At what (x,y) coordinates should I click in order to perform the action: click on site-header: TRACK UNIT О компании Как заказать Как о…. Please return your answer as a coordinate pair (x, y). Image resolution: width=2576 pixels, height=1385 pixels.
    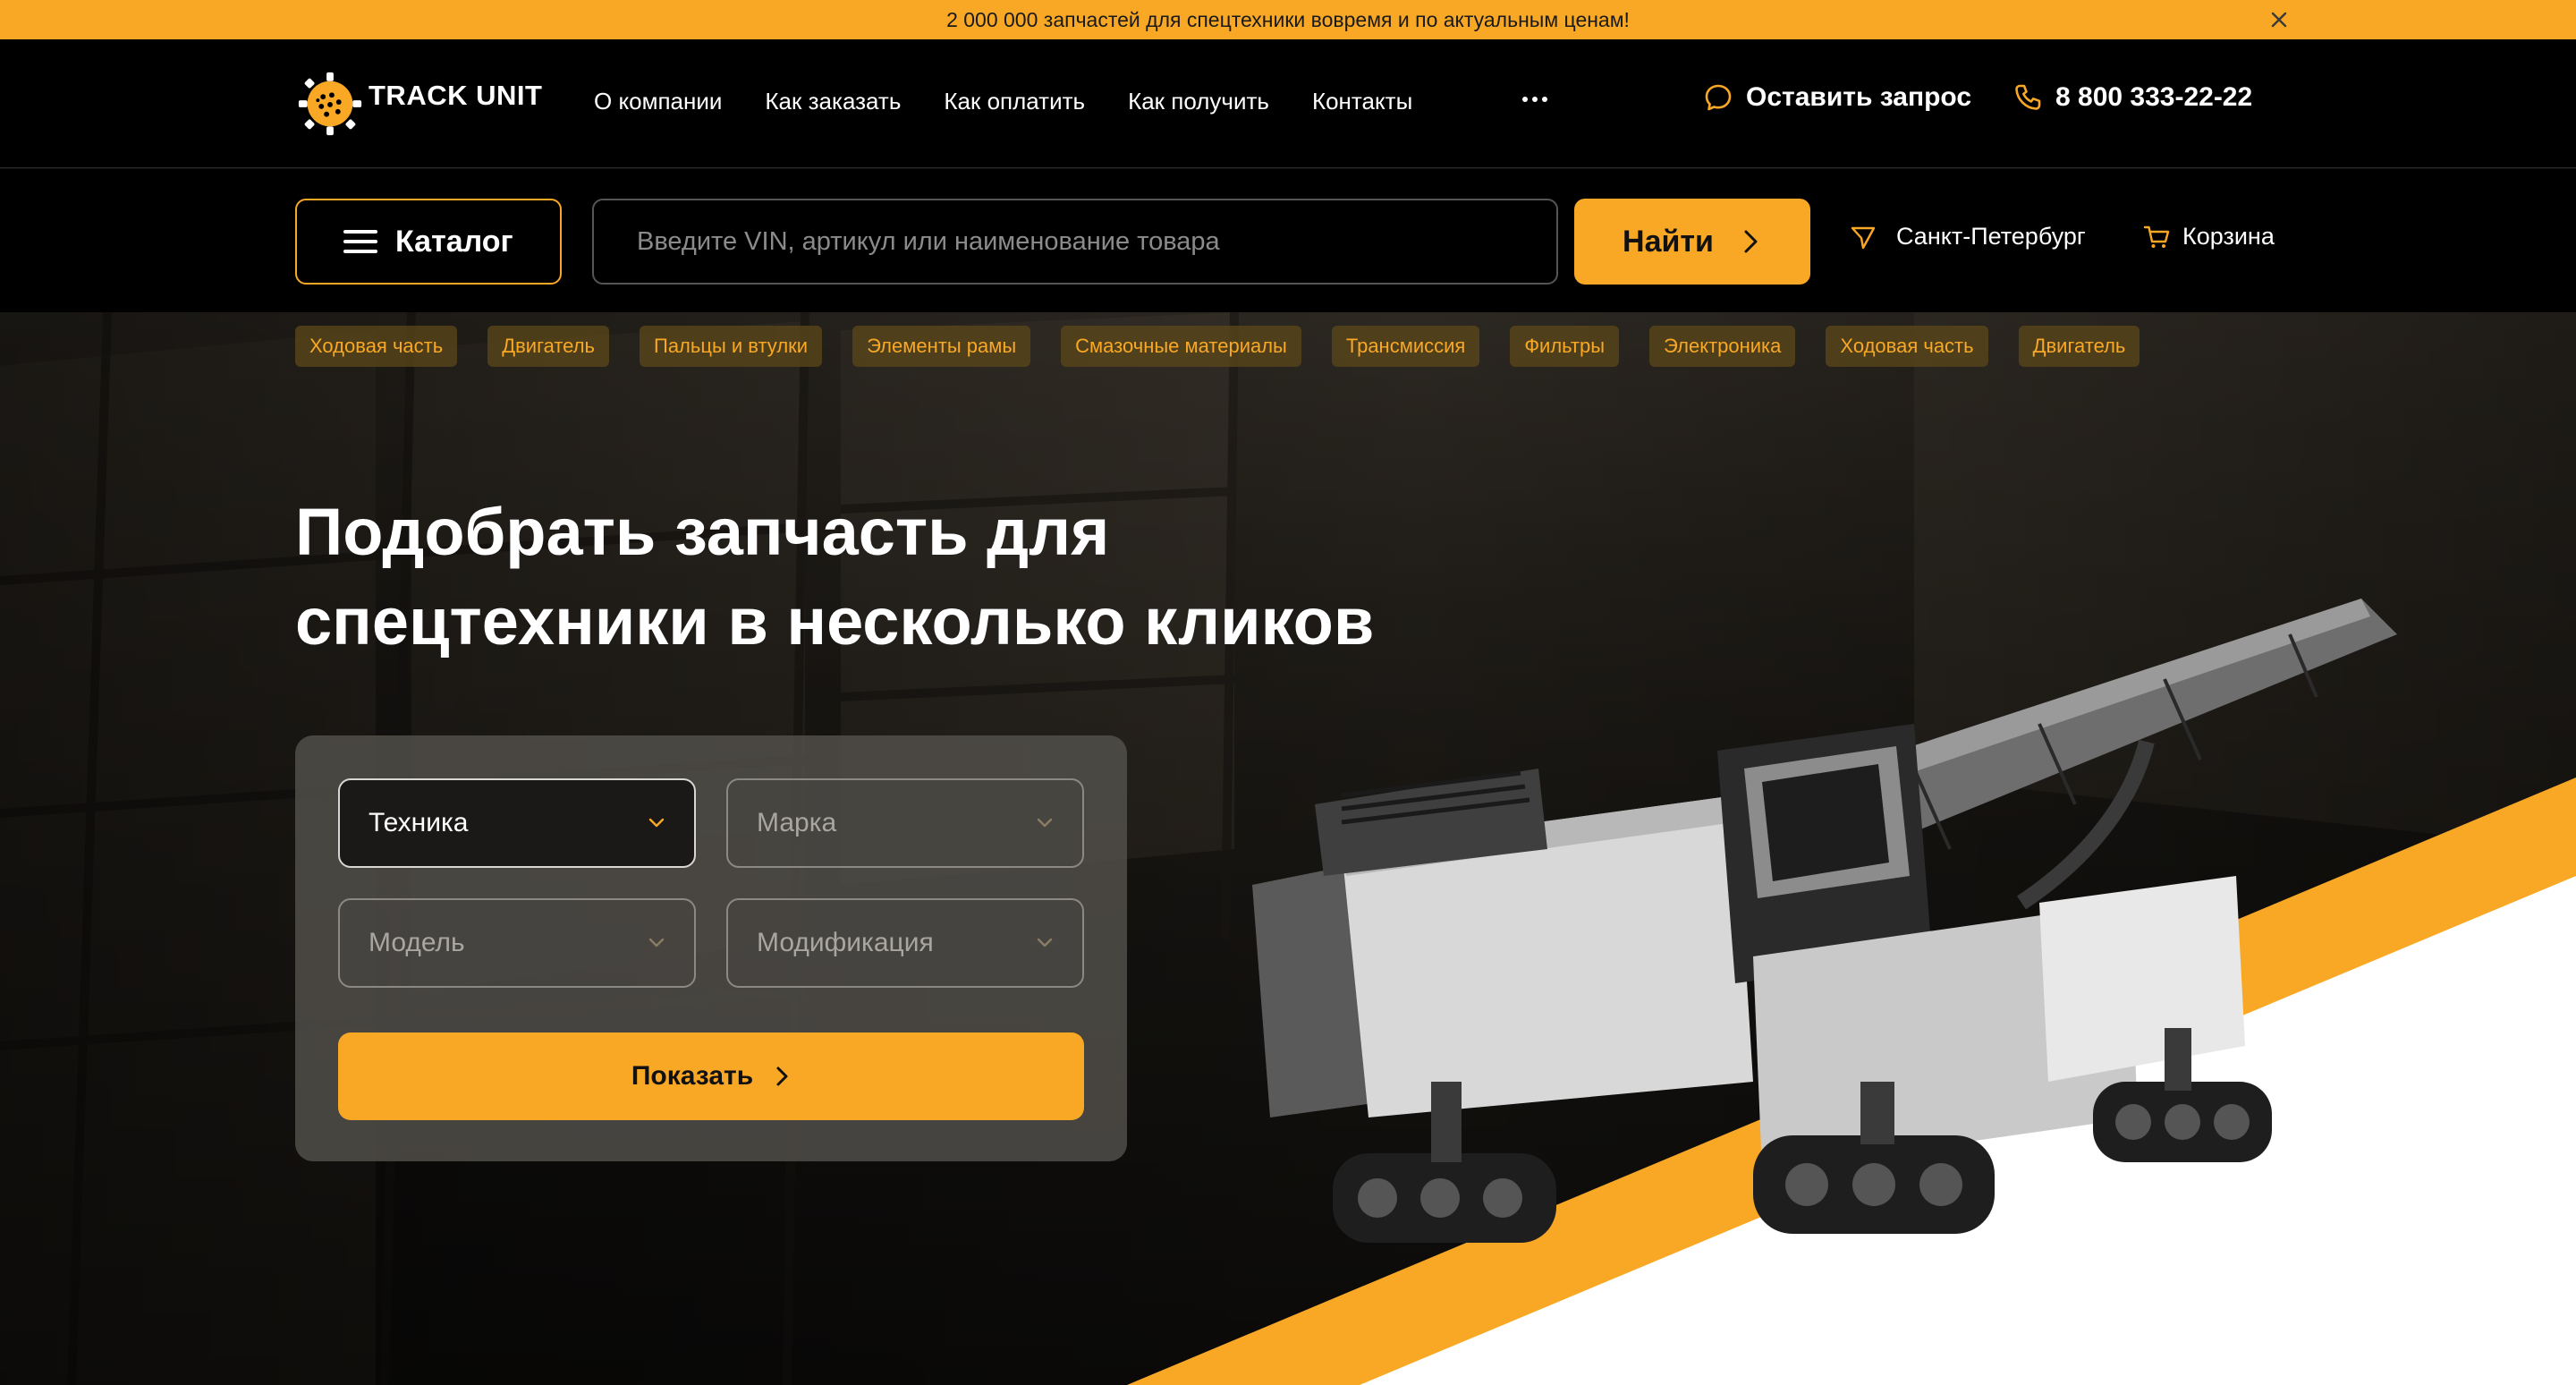
    Looking at the image, I should click on (1288, 103).